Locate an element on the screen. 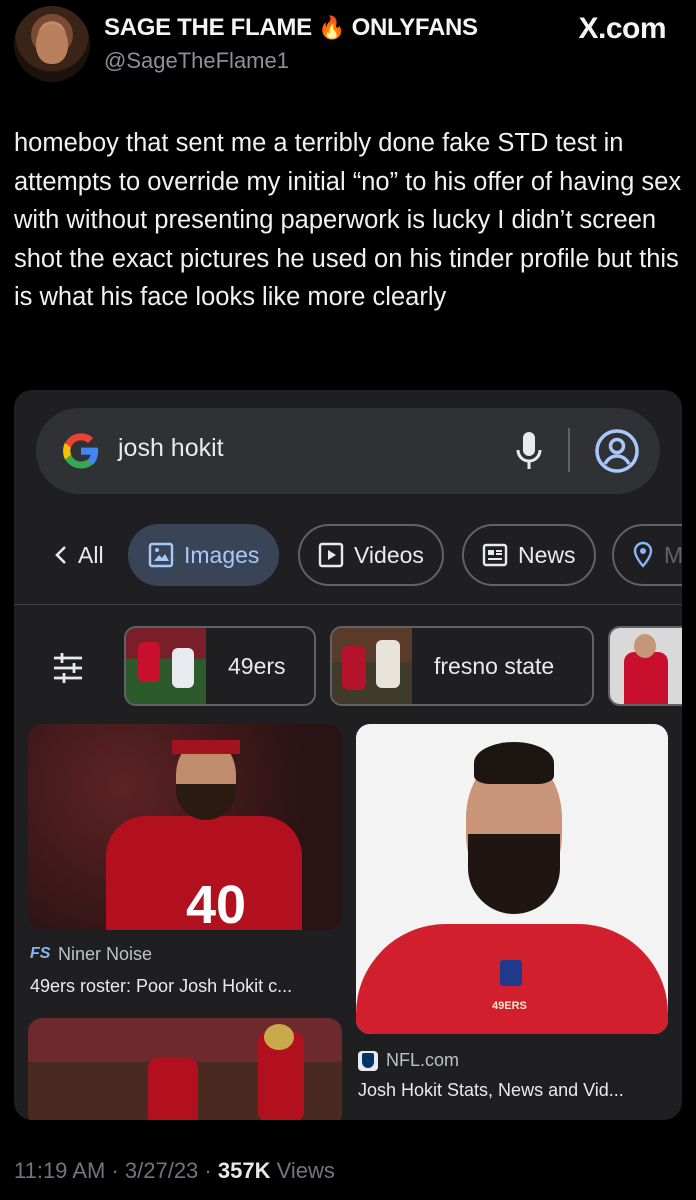 This screenshot has width=696, height=1200. result-source-2: NFL.com is located at coordinates (408, 1060).